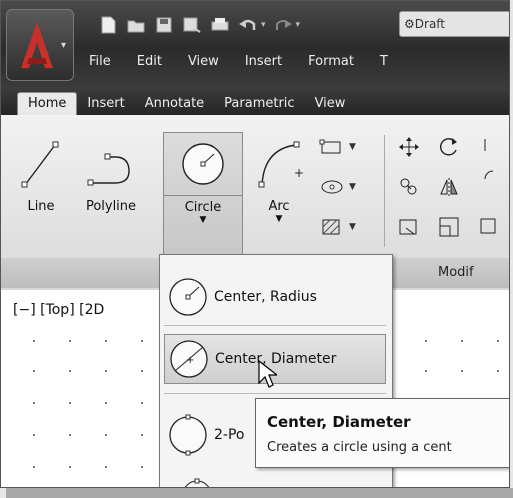 The image size is (513, 498). What do you see at coordinates (108, 25) in the screenshot?
I see `new-icon` at bounding box center [108, 25].